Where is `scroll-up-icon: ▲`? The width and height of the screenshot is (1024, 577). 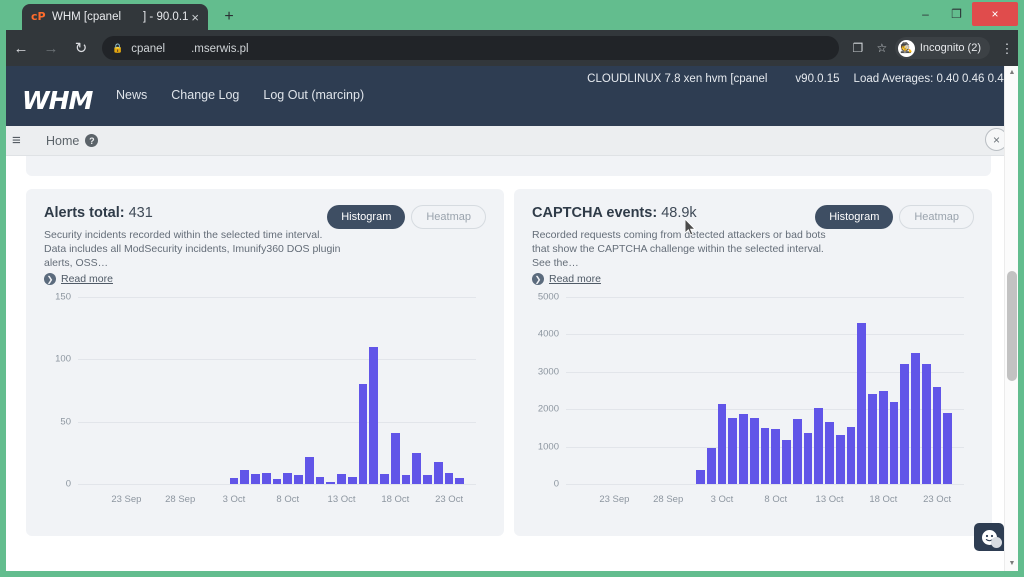
scroll-up-icon: ▲ is located at coordinates (1011, 73).